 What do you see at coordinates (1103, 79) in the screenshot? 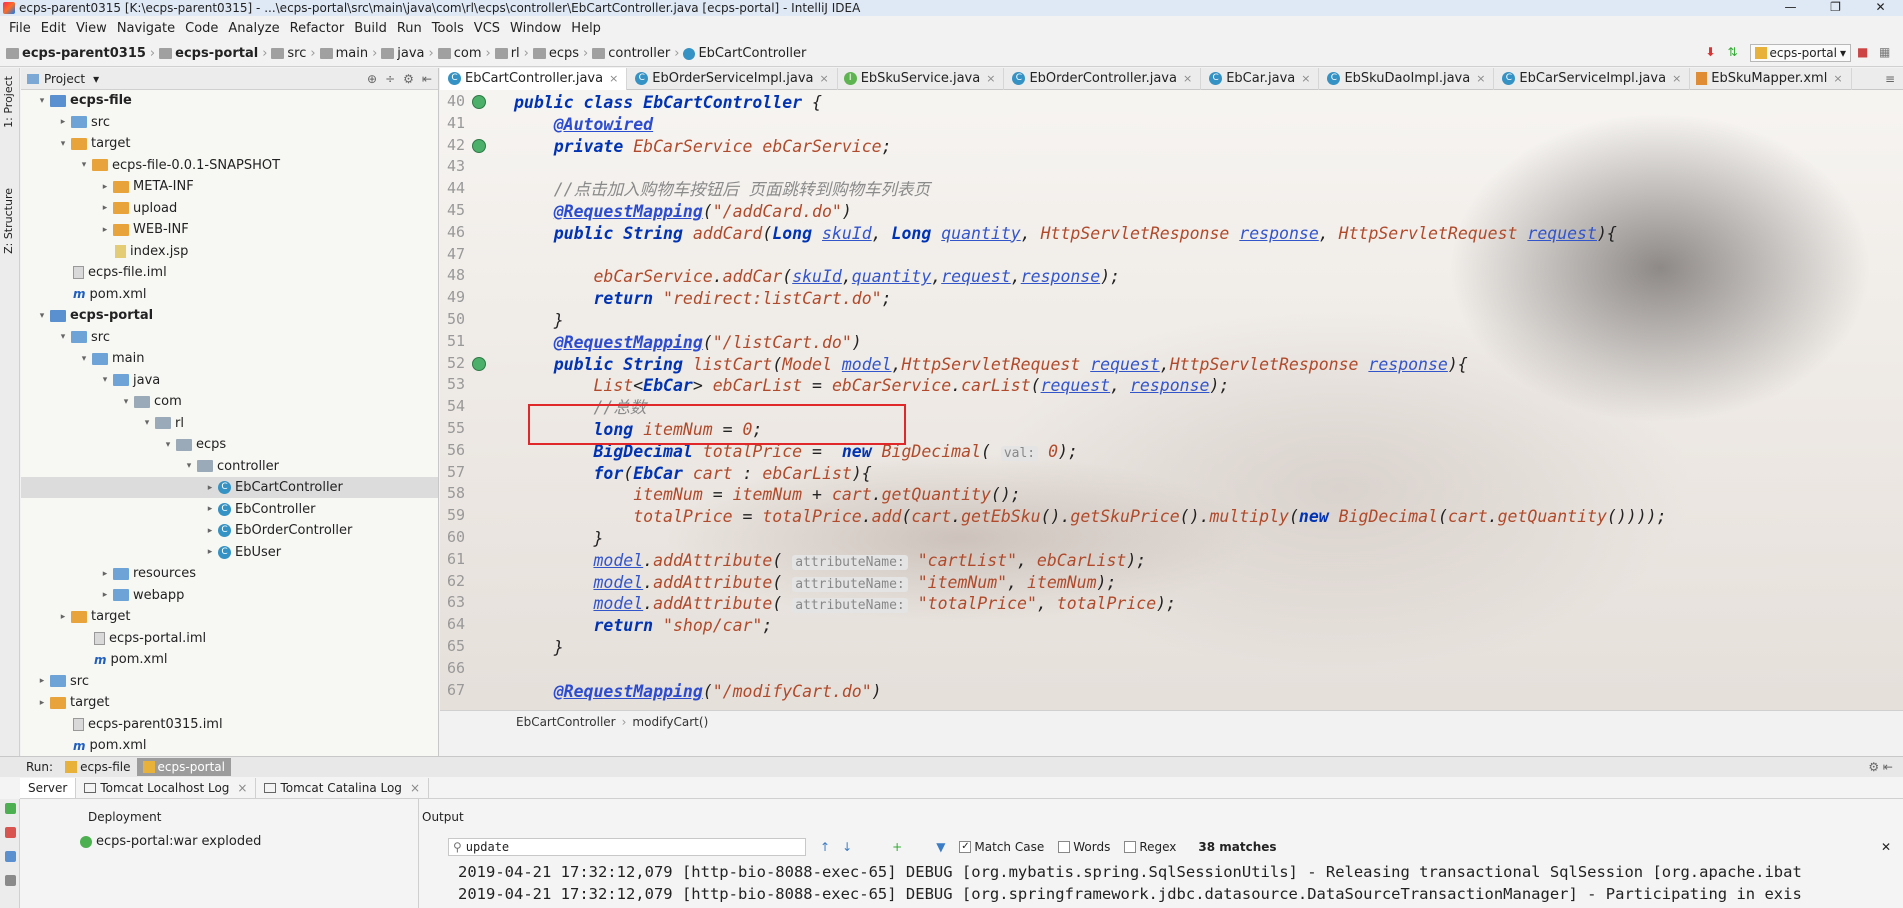
I see `editor-tab: C EbOrderController.java ×` at bounding box center [1103, 79].